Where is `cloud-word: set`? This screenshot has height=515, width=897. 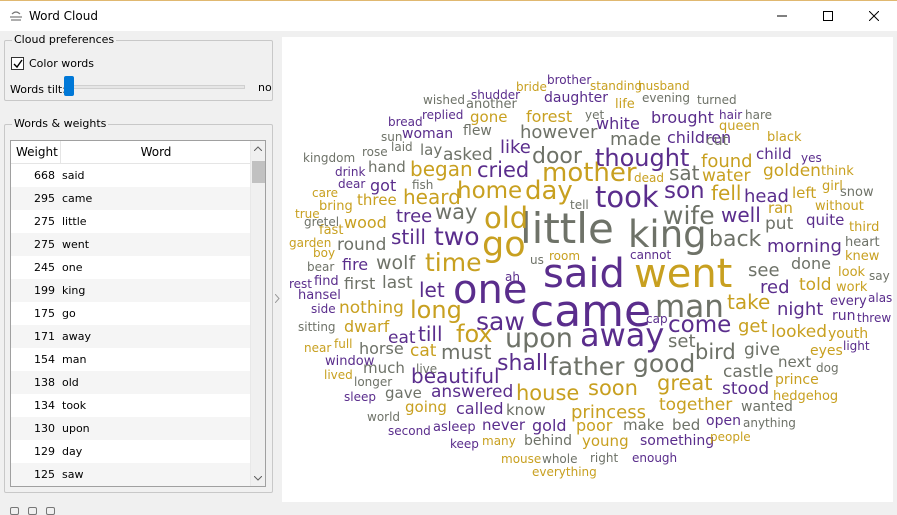
cloud-word: set is located at coordinates (682, 342).